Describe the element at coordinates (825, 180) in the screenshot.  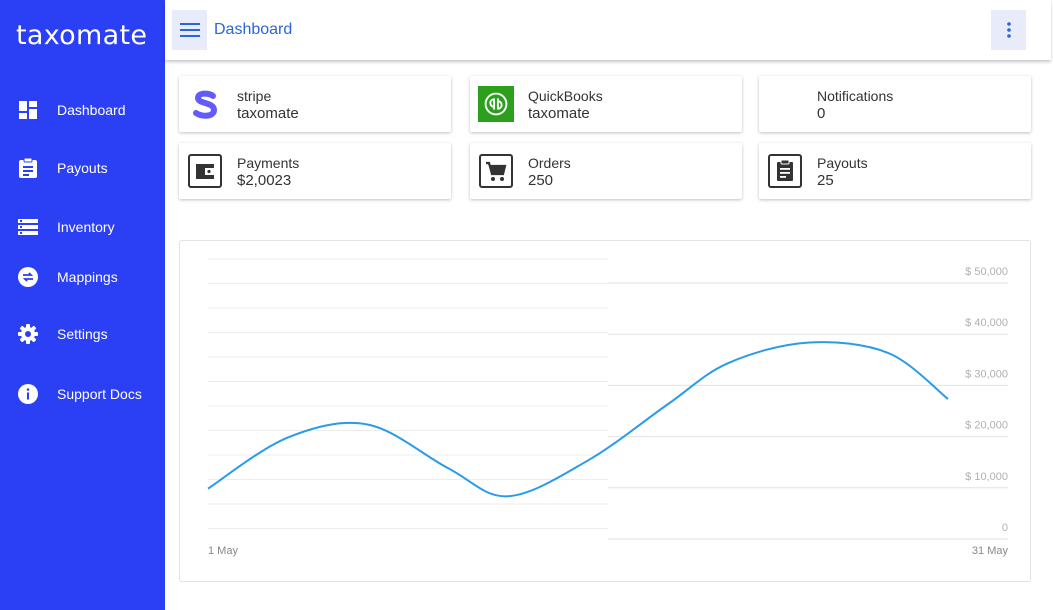
I see `card-value: 25` at that location.